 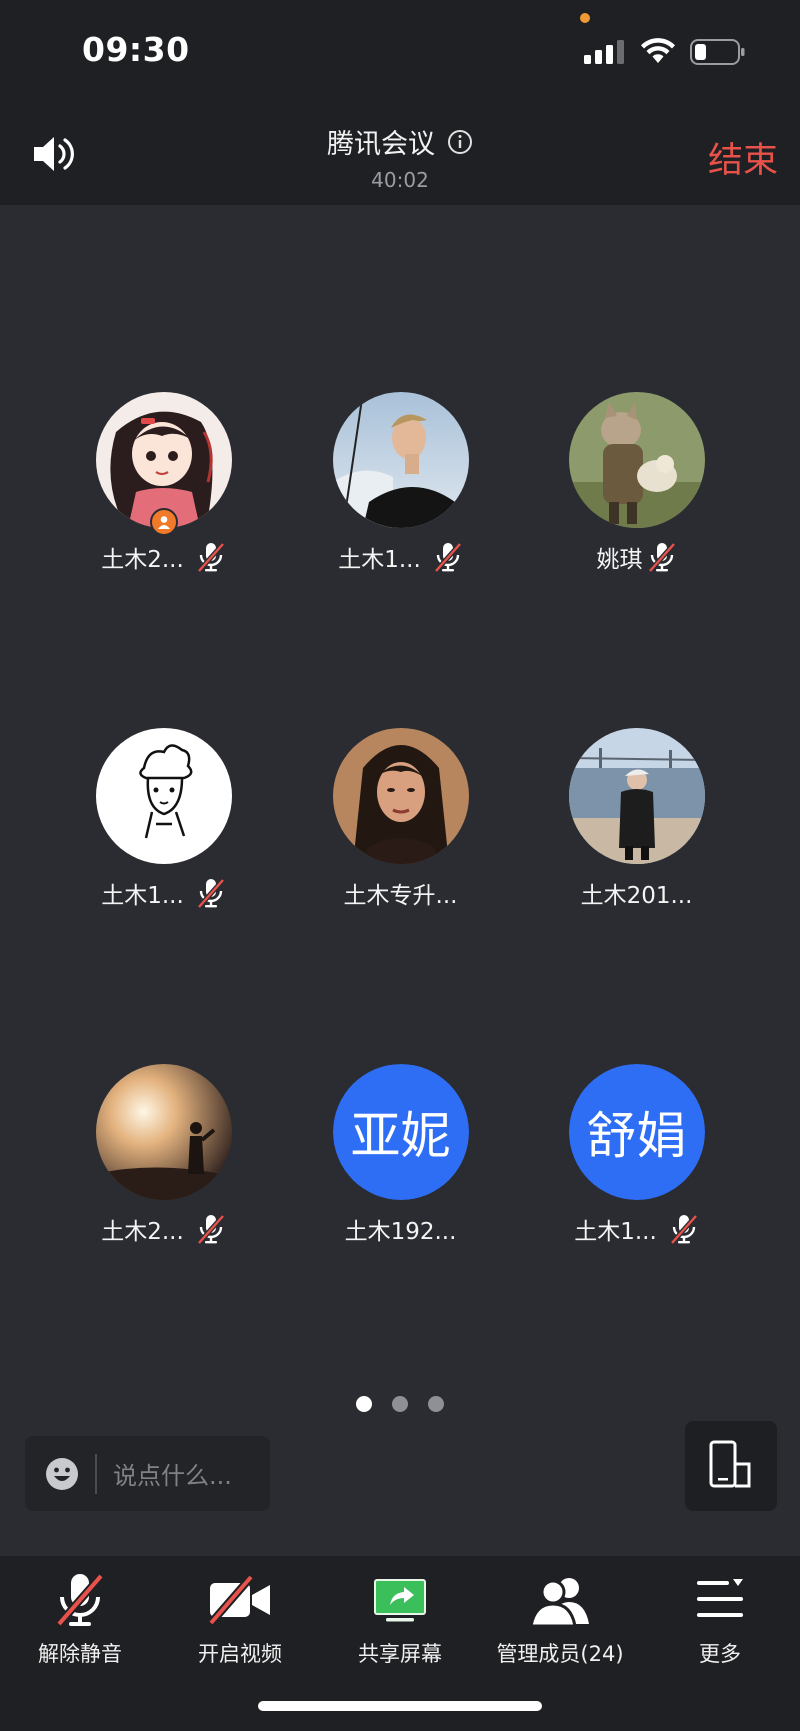 I want to click on manage-members-label: 管理成员(24), so click(x=560, y=1654).